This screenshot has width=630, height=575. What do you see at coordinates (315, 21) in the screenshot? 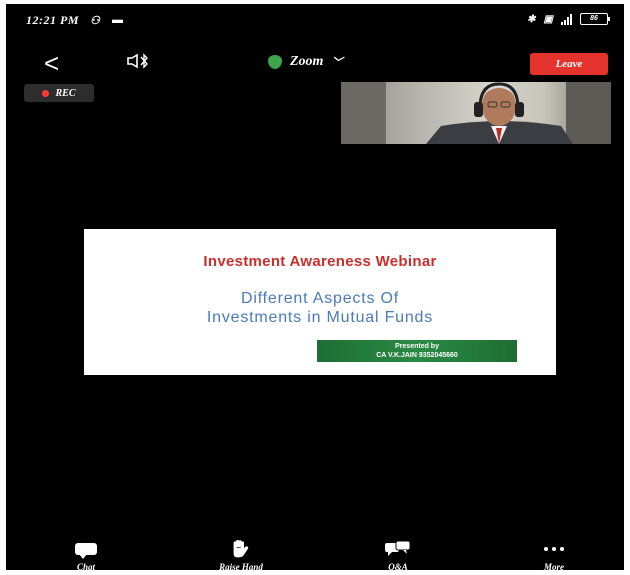
I see `status-bar: 12:21 PM ⚇ ▬ ✱ ▣ 86` at bounding box center [315, 21].